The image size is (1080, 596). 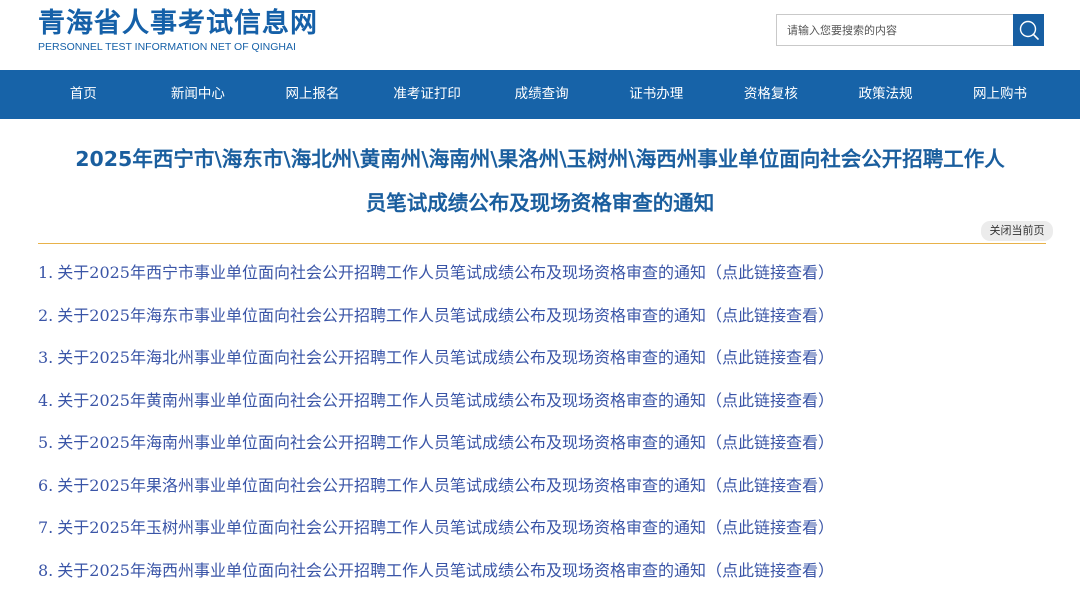 What do you see at coordinates (427, 94) in the screenshot?
I see `nav-item-admission-ticket: 准考证打印` at bounding box center [427, 94].